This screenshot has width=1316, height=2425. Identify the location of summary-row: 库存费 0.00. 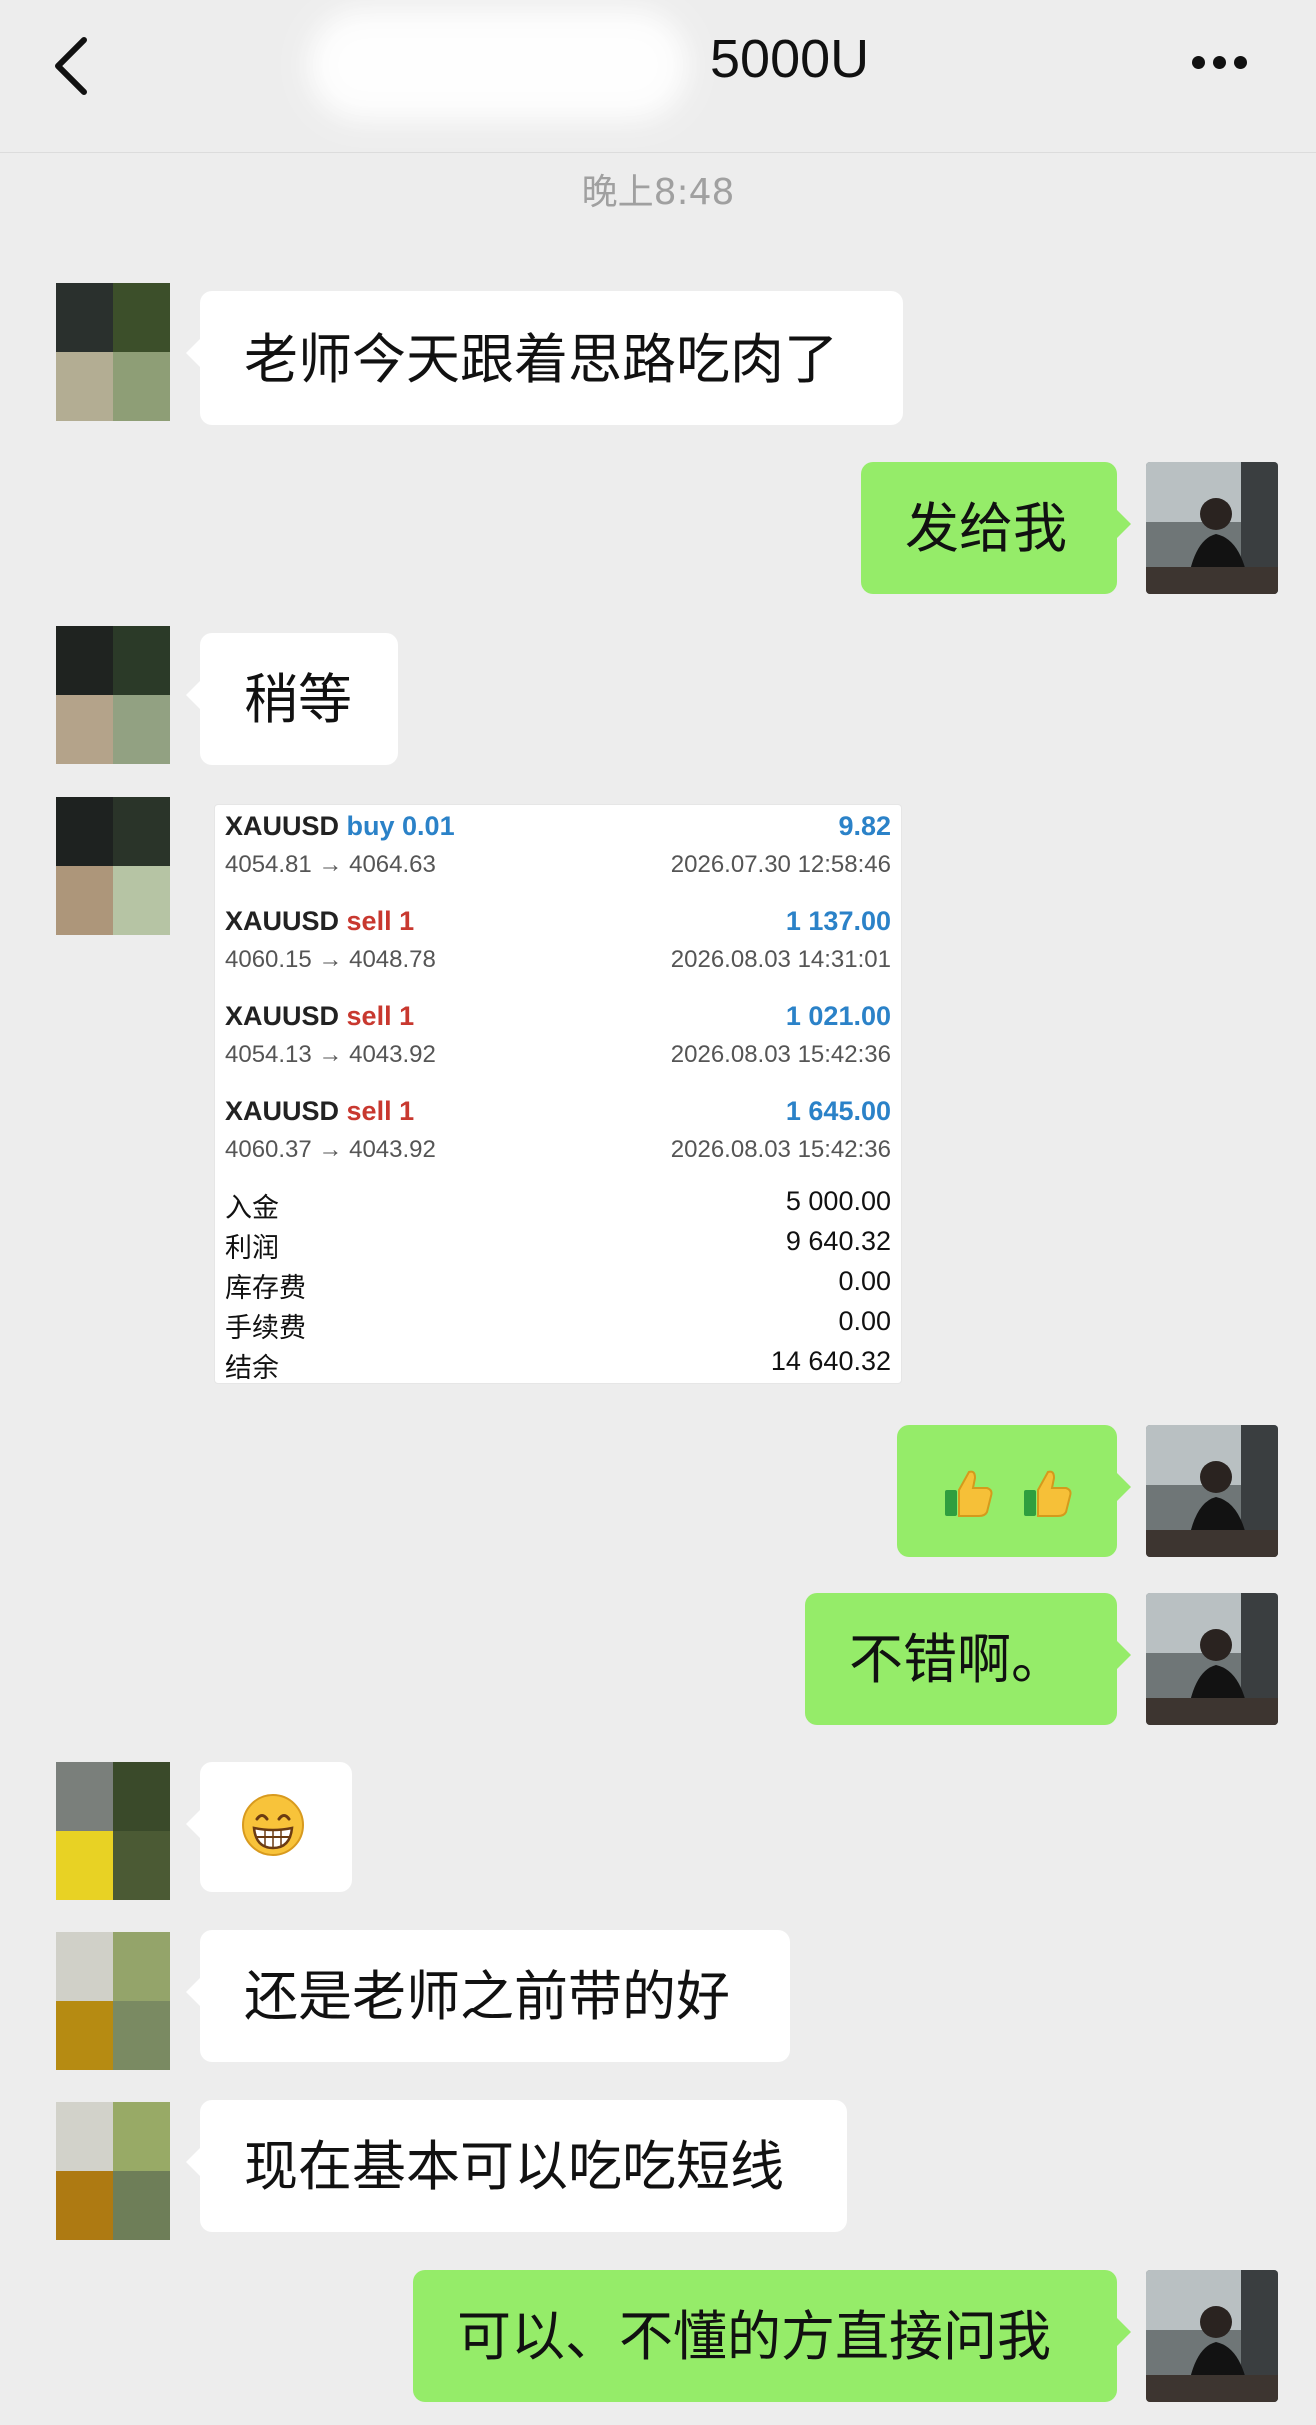
(558, 1285).